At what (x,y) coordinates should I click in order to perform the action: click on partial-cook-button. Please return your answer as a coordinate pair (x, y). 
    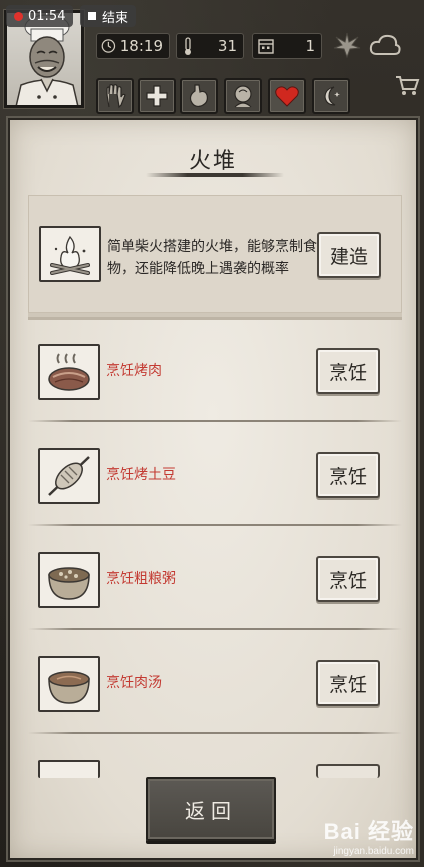
    Looking at the image, I should click on (348, 771).